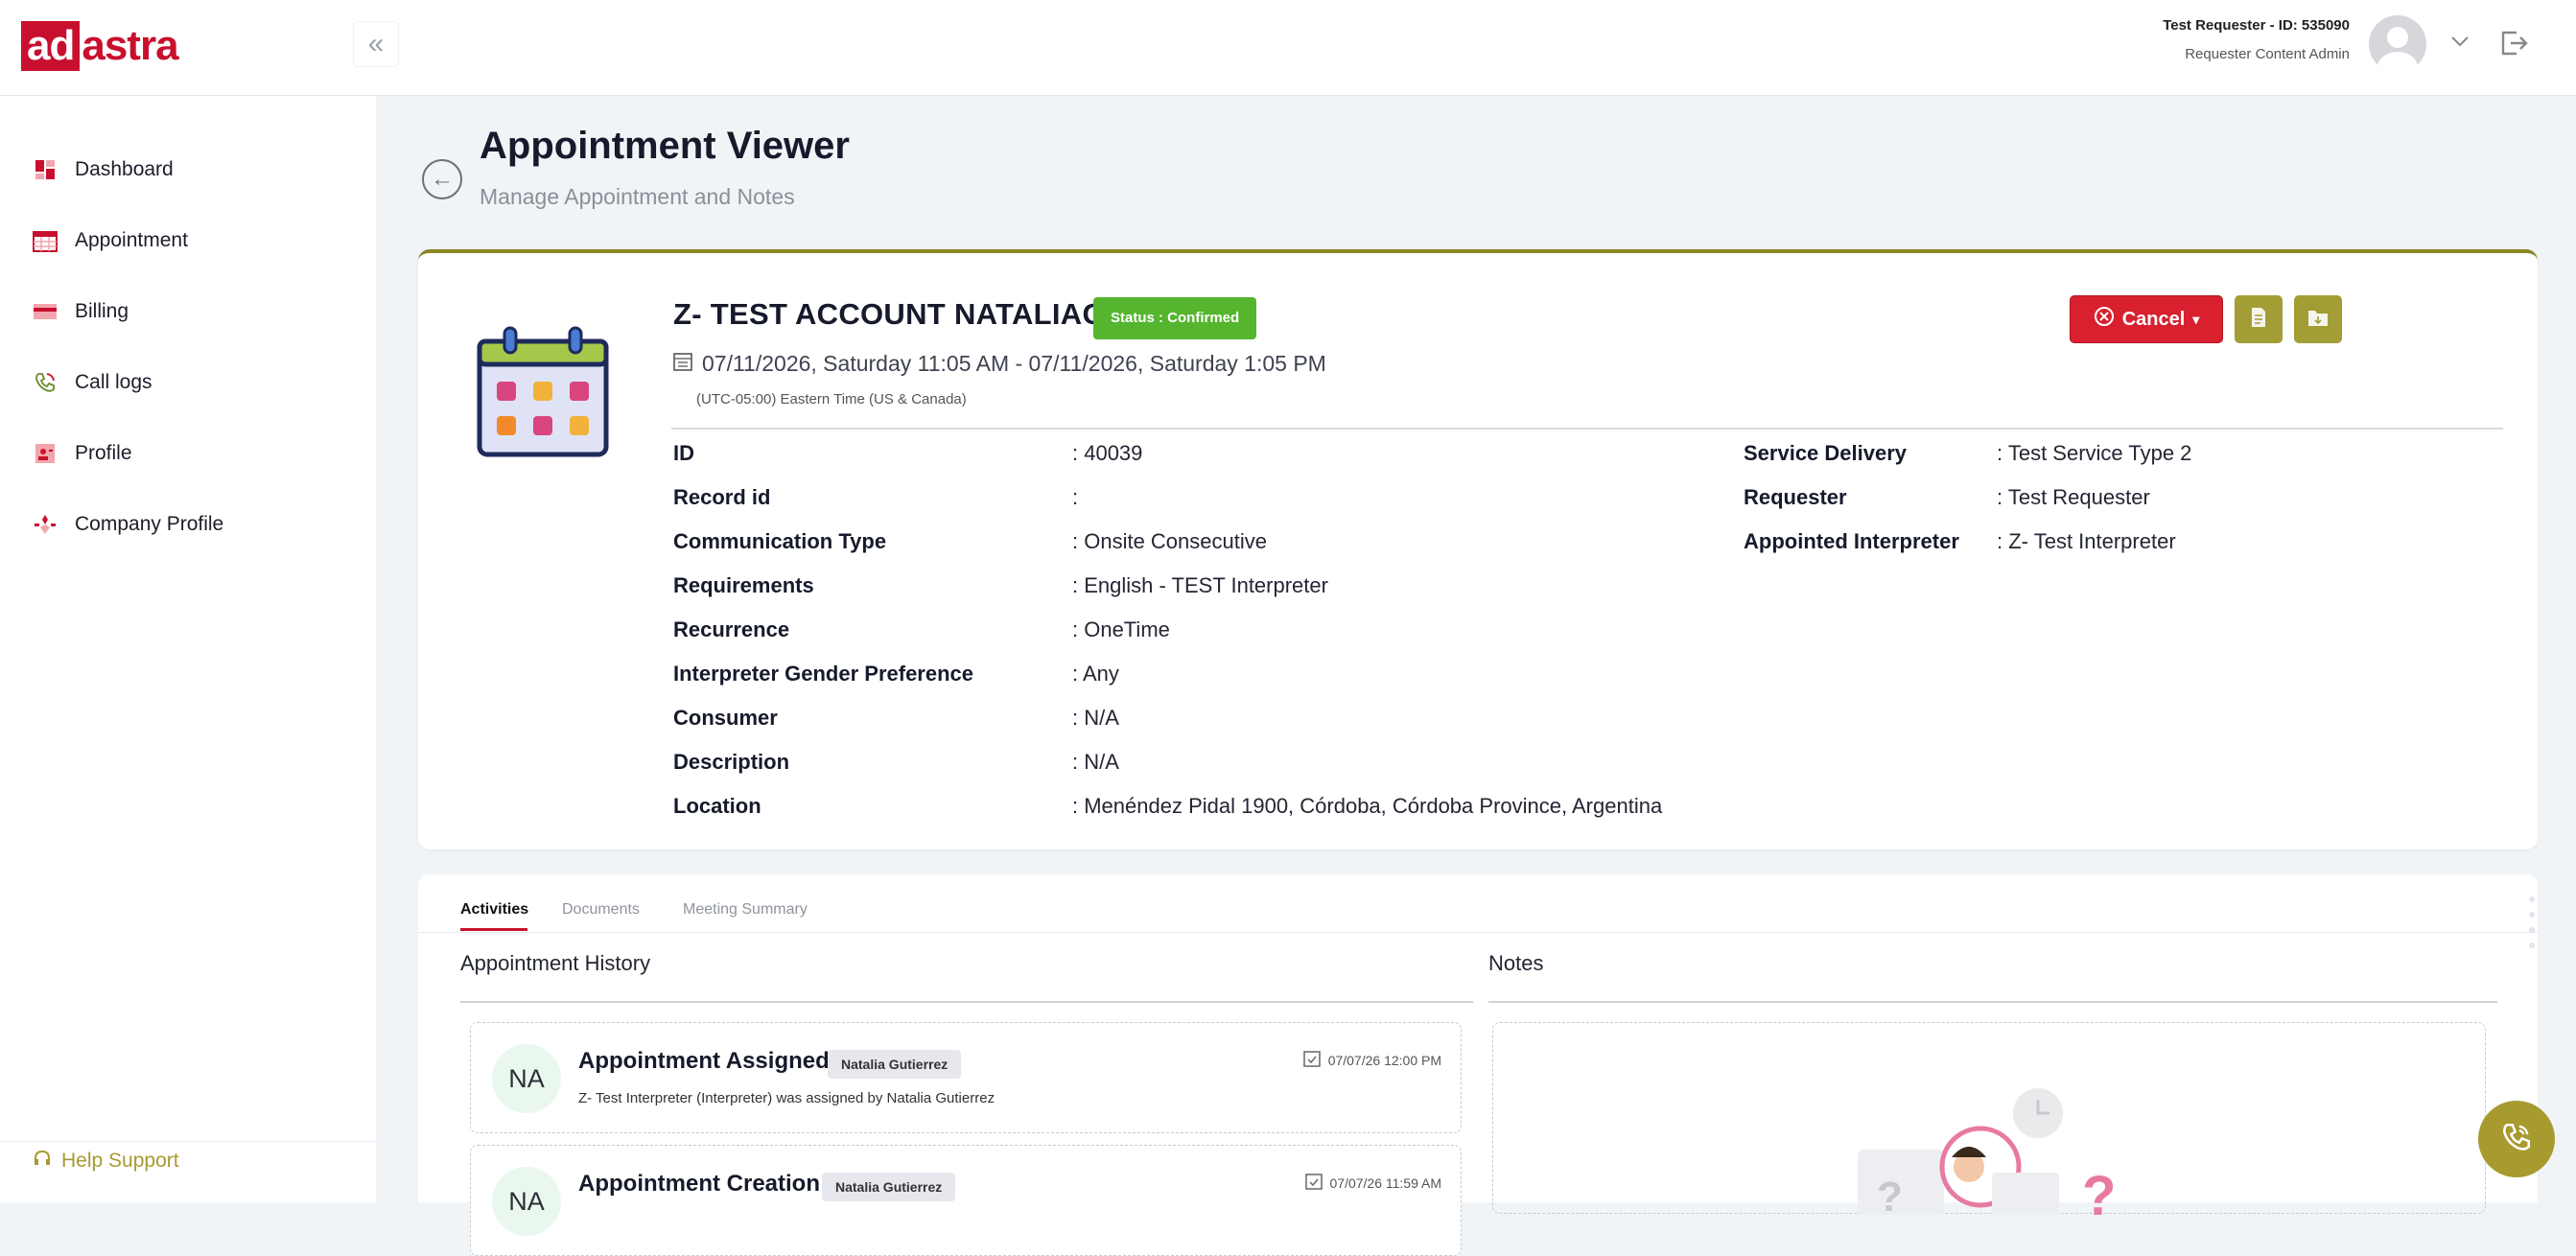  Describe the element at coordinates (1826, 453) in the screenshot. I see `field-label-service-delivery: Service Delivery` at that location.